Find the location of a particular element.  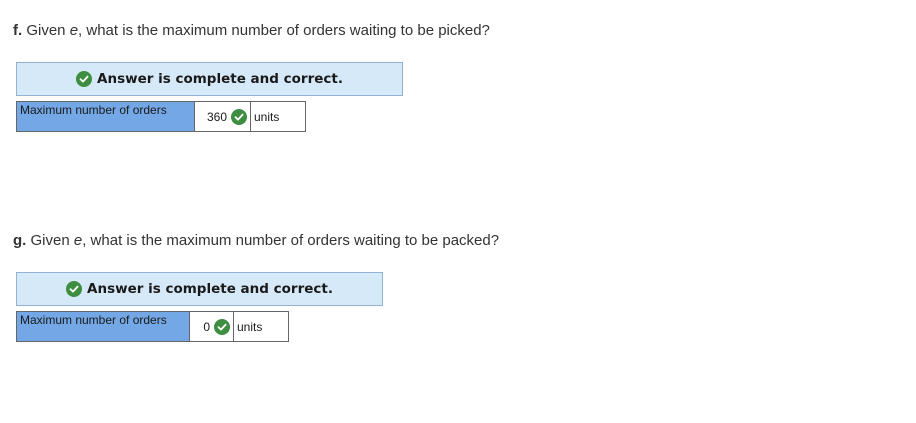

answer-value-field: 360 is located at coordinates (223, 116).